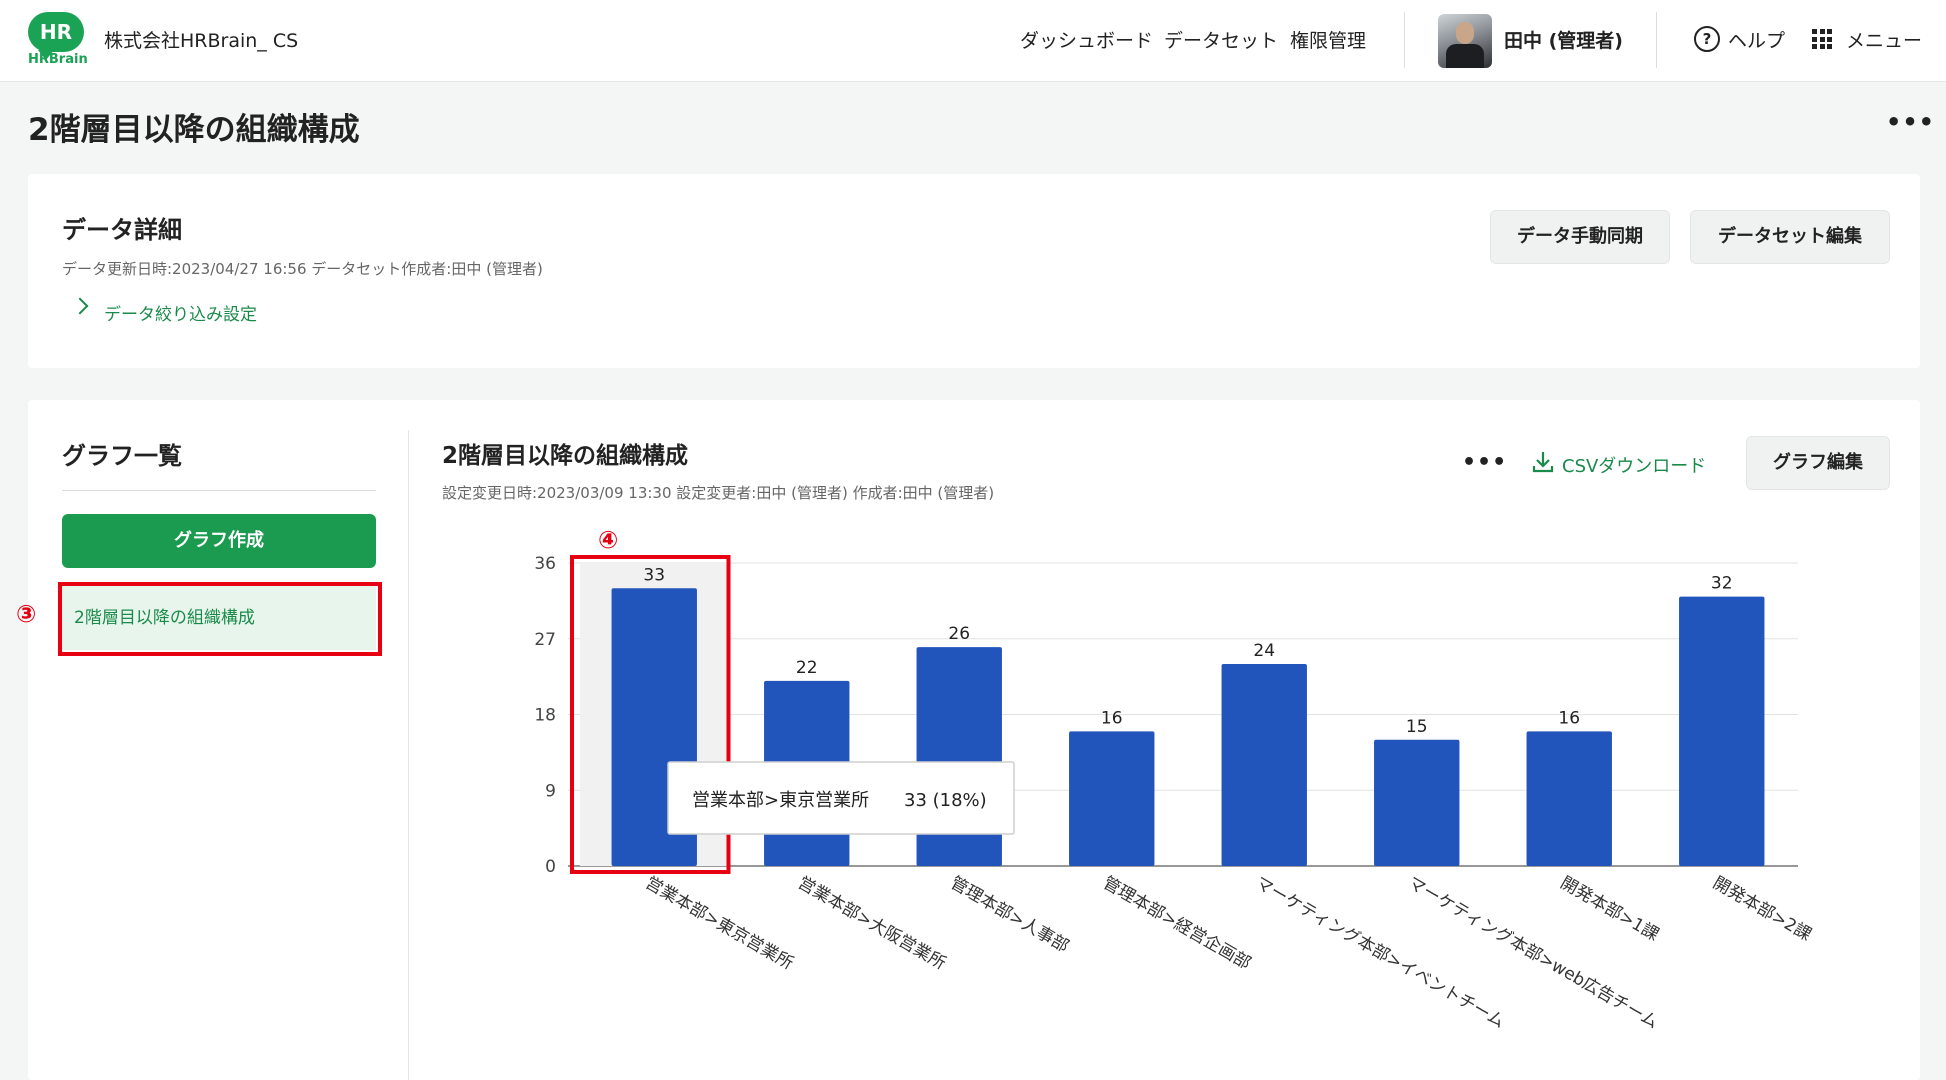 This screenshot has height=1080, width=1946. What do you see at coordinates (780, 800) in the screenshot?
I see `tooltip-label: 営業本部>東京営業所` at bounding box center [780, 800].